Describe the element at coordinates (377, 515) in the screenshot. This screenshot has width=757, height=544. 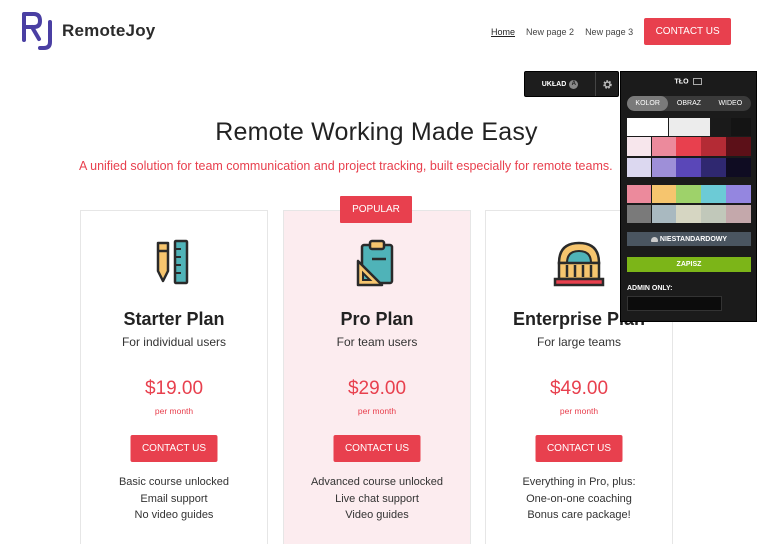
I see `feature-item: Video guides` at that location.